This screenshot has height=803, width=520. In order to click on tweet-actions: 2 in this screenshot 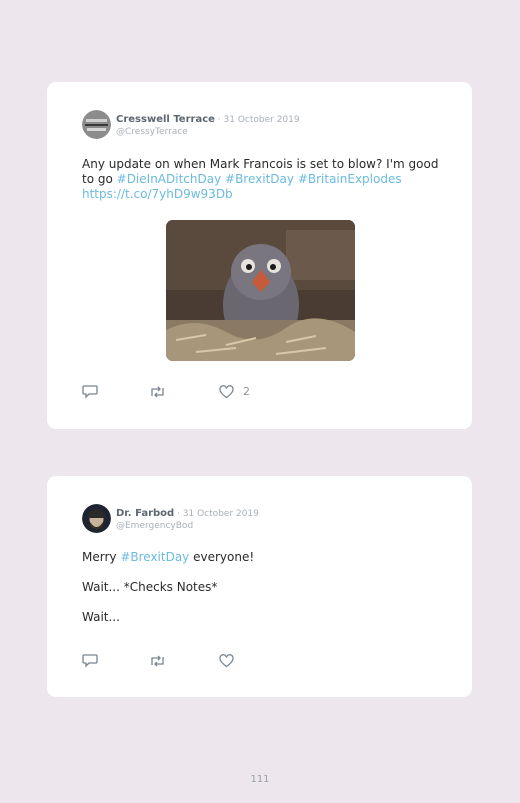, I will do `click(166, 391)`.